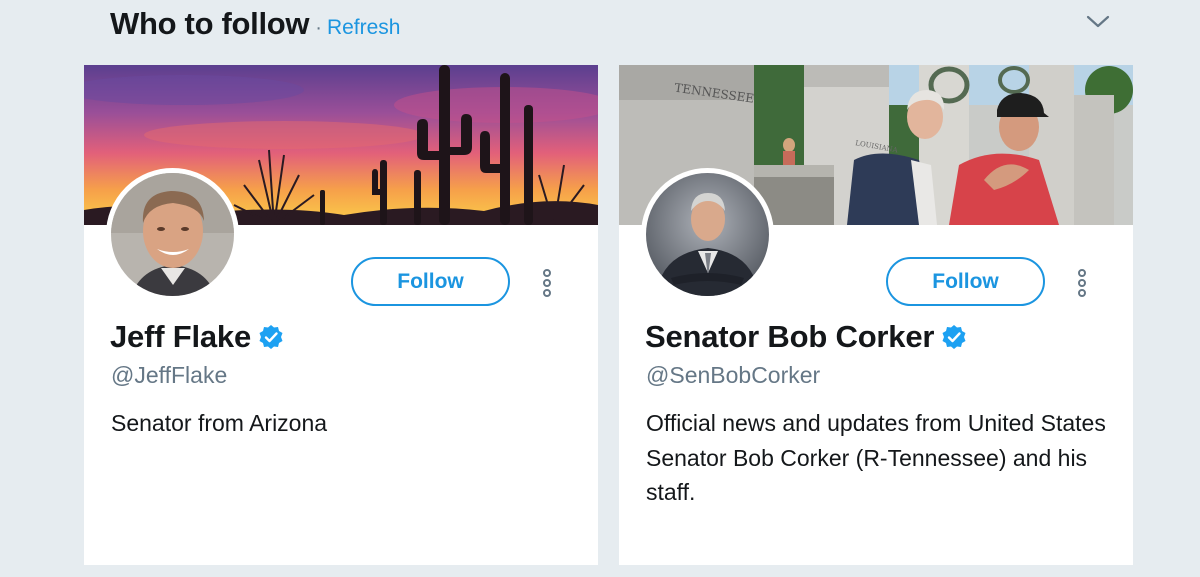  Describe the element at coordinates (169, 375) in the screenshot. I see `user-handle: @JeffFlake` at that location.